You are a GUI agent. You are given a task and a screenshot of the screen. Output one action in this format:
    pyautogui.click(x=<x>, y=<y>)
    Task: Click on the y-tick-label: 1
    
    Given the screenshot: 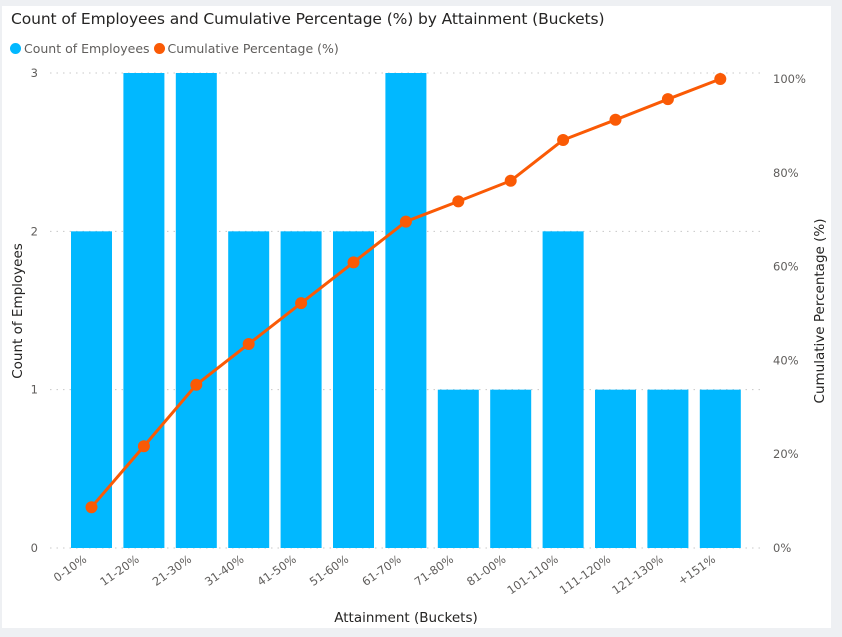 What is the action you would take?
    pyautogui.click(x=34, y=390)
    